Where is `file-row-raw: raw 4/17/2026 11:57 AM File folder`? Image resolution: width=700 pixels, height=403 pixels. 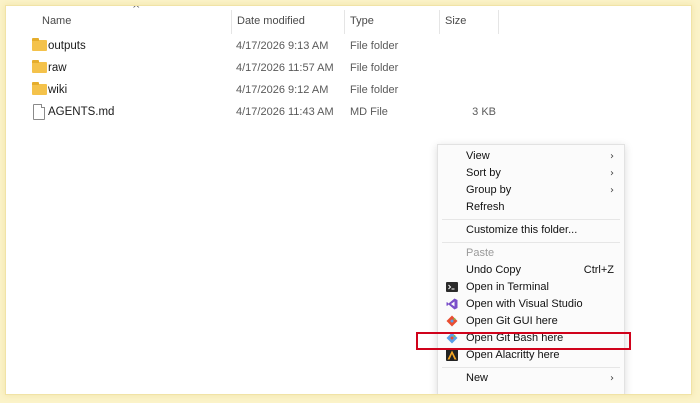 file-row-raw: raw 4/17/2026 11:57 AM File folder is located at coordinates (306, 68).